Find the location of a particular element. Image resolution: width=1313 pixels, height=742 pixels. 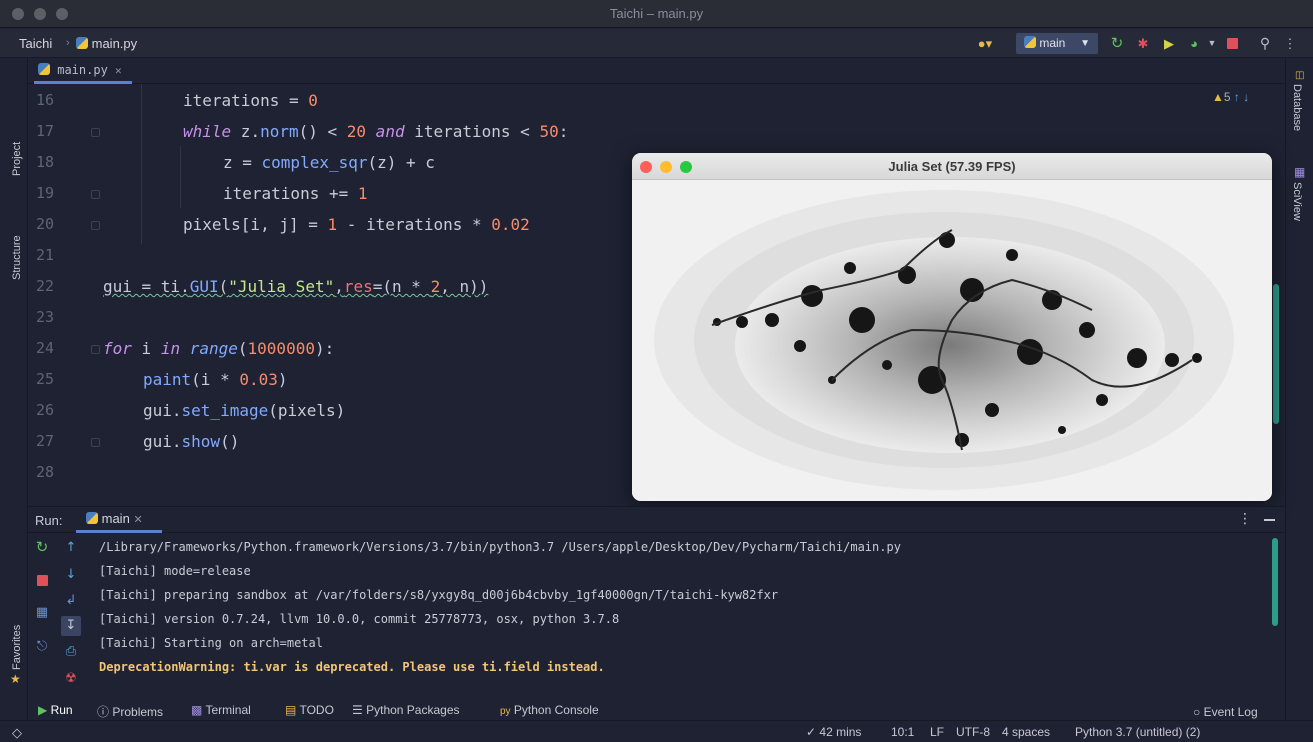

debug-icon: ✱ is located at coordinates (1143, 43).